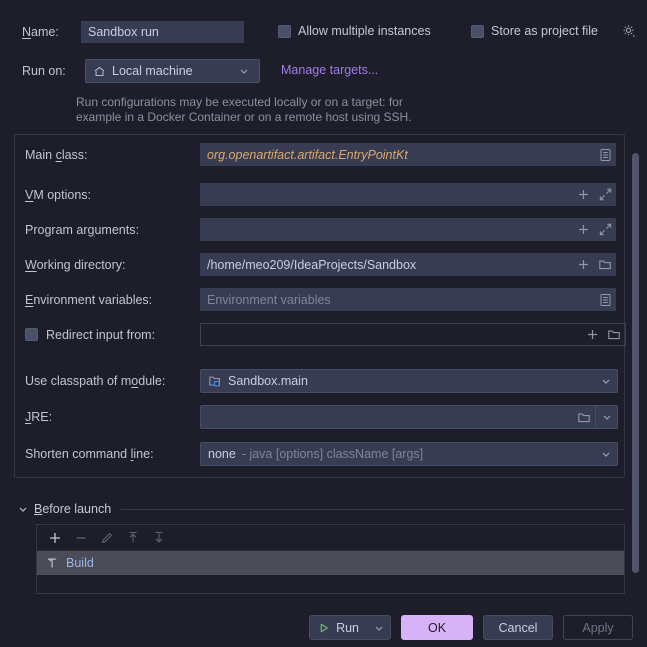 The width and height of the screenshot is (647, 647). I want to click on edit-button, so click(107, 538).